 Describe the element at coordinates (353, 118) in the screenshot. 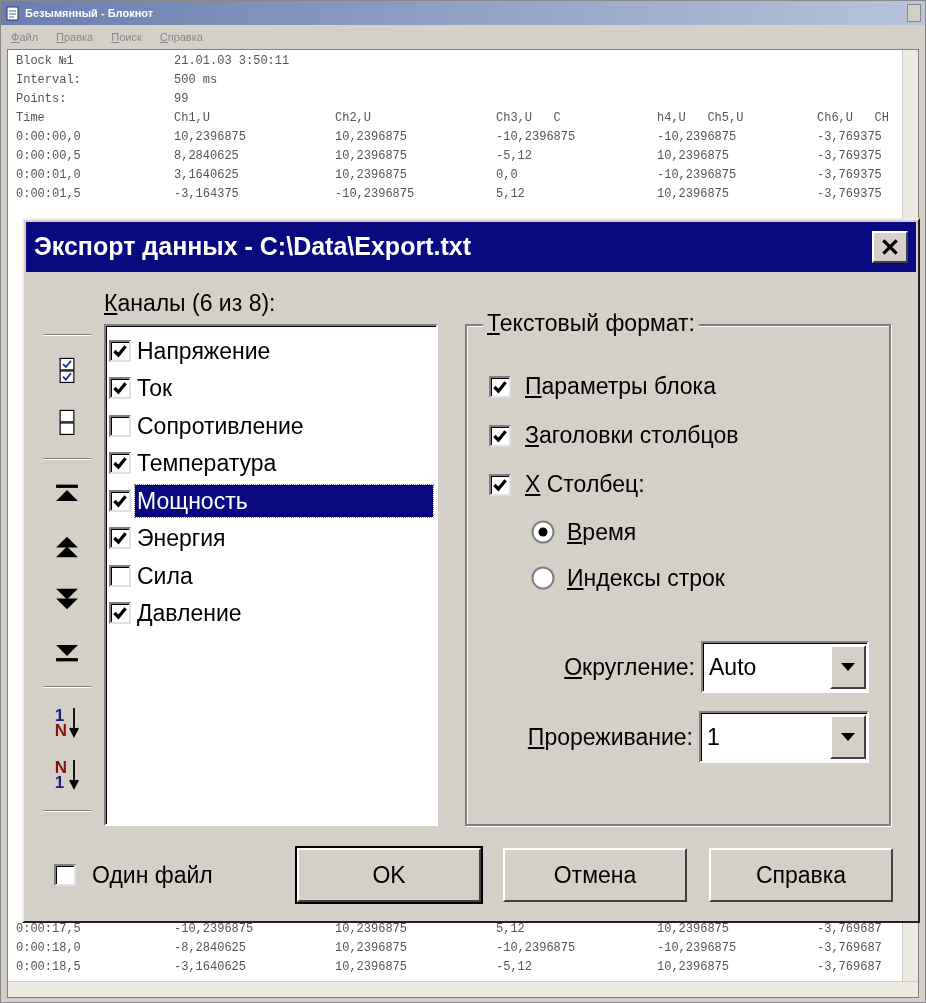

I see `text-line-cell-text: Ch2,U` at that location.